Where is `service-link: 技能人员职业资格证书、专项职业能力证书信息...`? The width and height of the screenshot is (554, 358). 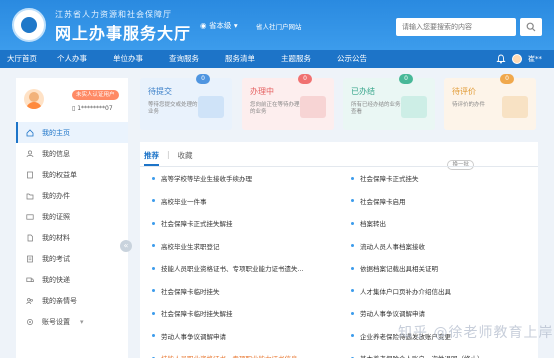
service-link: 技能人员职业资格证书、专项职业能力证书信息... is located at coordinates (239, 355).